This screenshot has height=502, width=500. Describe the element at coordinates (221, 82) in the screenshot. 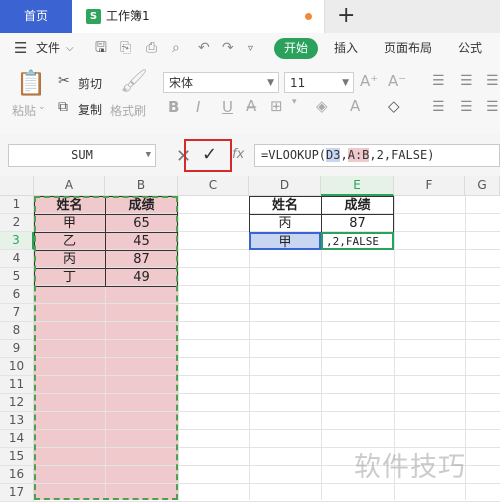

I see `font-name-select: 宋体 ▼` at that location.